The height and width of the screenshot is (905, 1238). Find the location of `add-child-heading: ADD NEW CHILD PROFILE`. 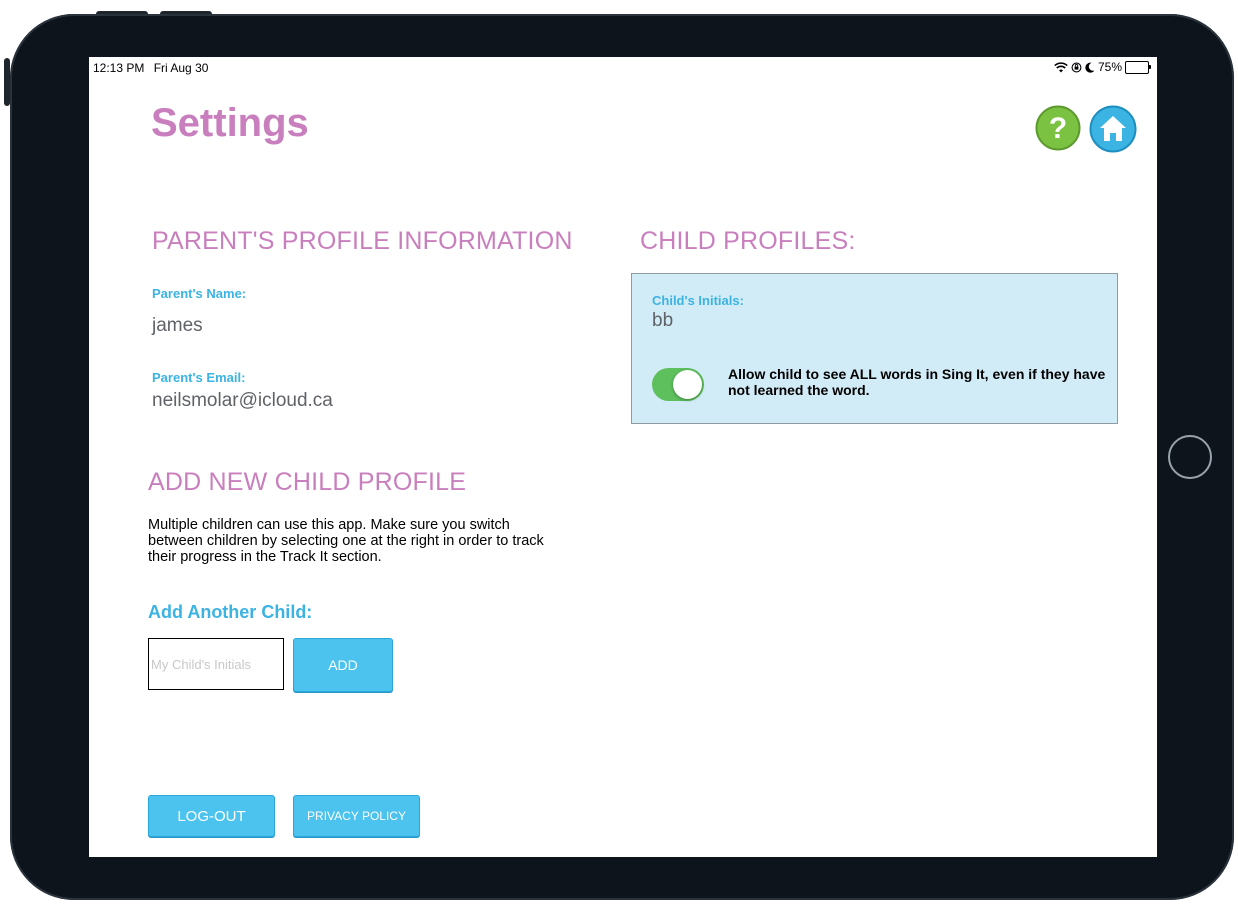

add-child-heading: ADD NEW CHILD PROFILE is located at coordinates (307, 482).